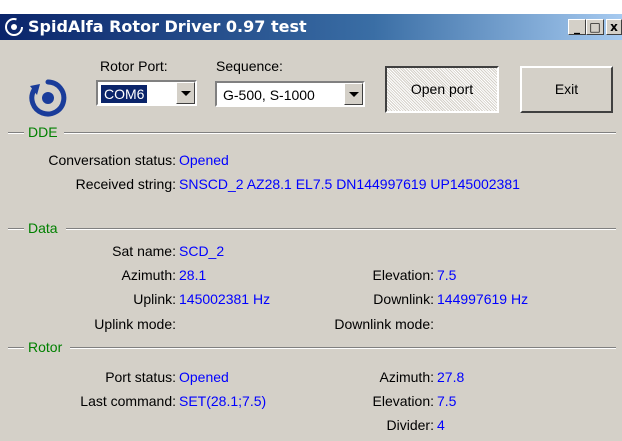 Image resolution: width=622 pixels, height=441 pixels. Describe the element at coordinates (595, 27) in the screenshot. I see `maximize-button: □` at that location.